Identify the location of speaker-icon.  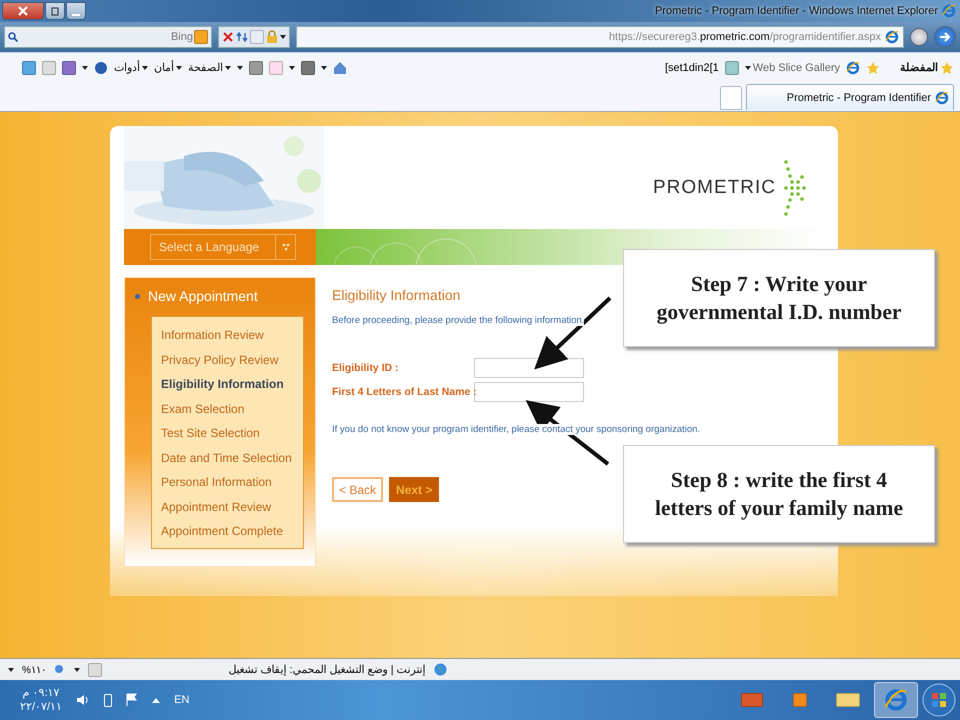
(83, 700).